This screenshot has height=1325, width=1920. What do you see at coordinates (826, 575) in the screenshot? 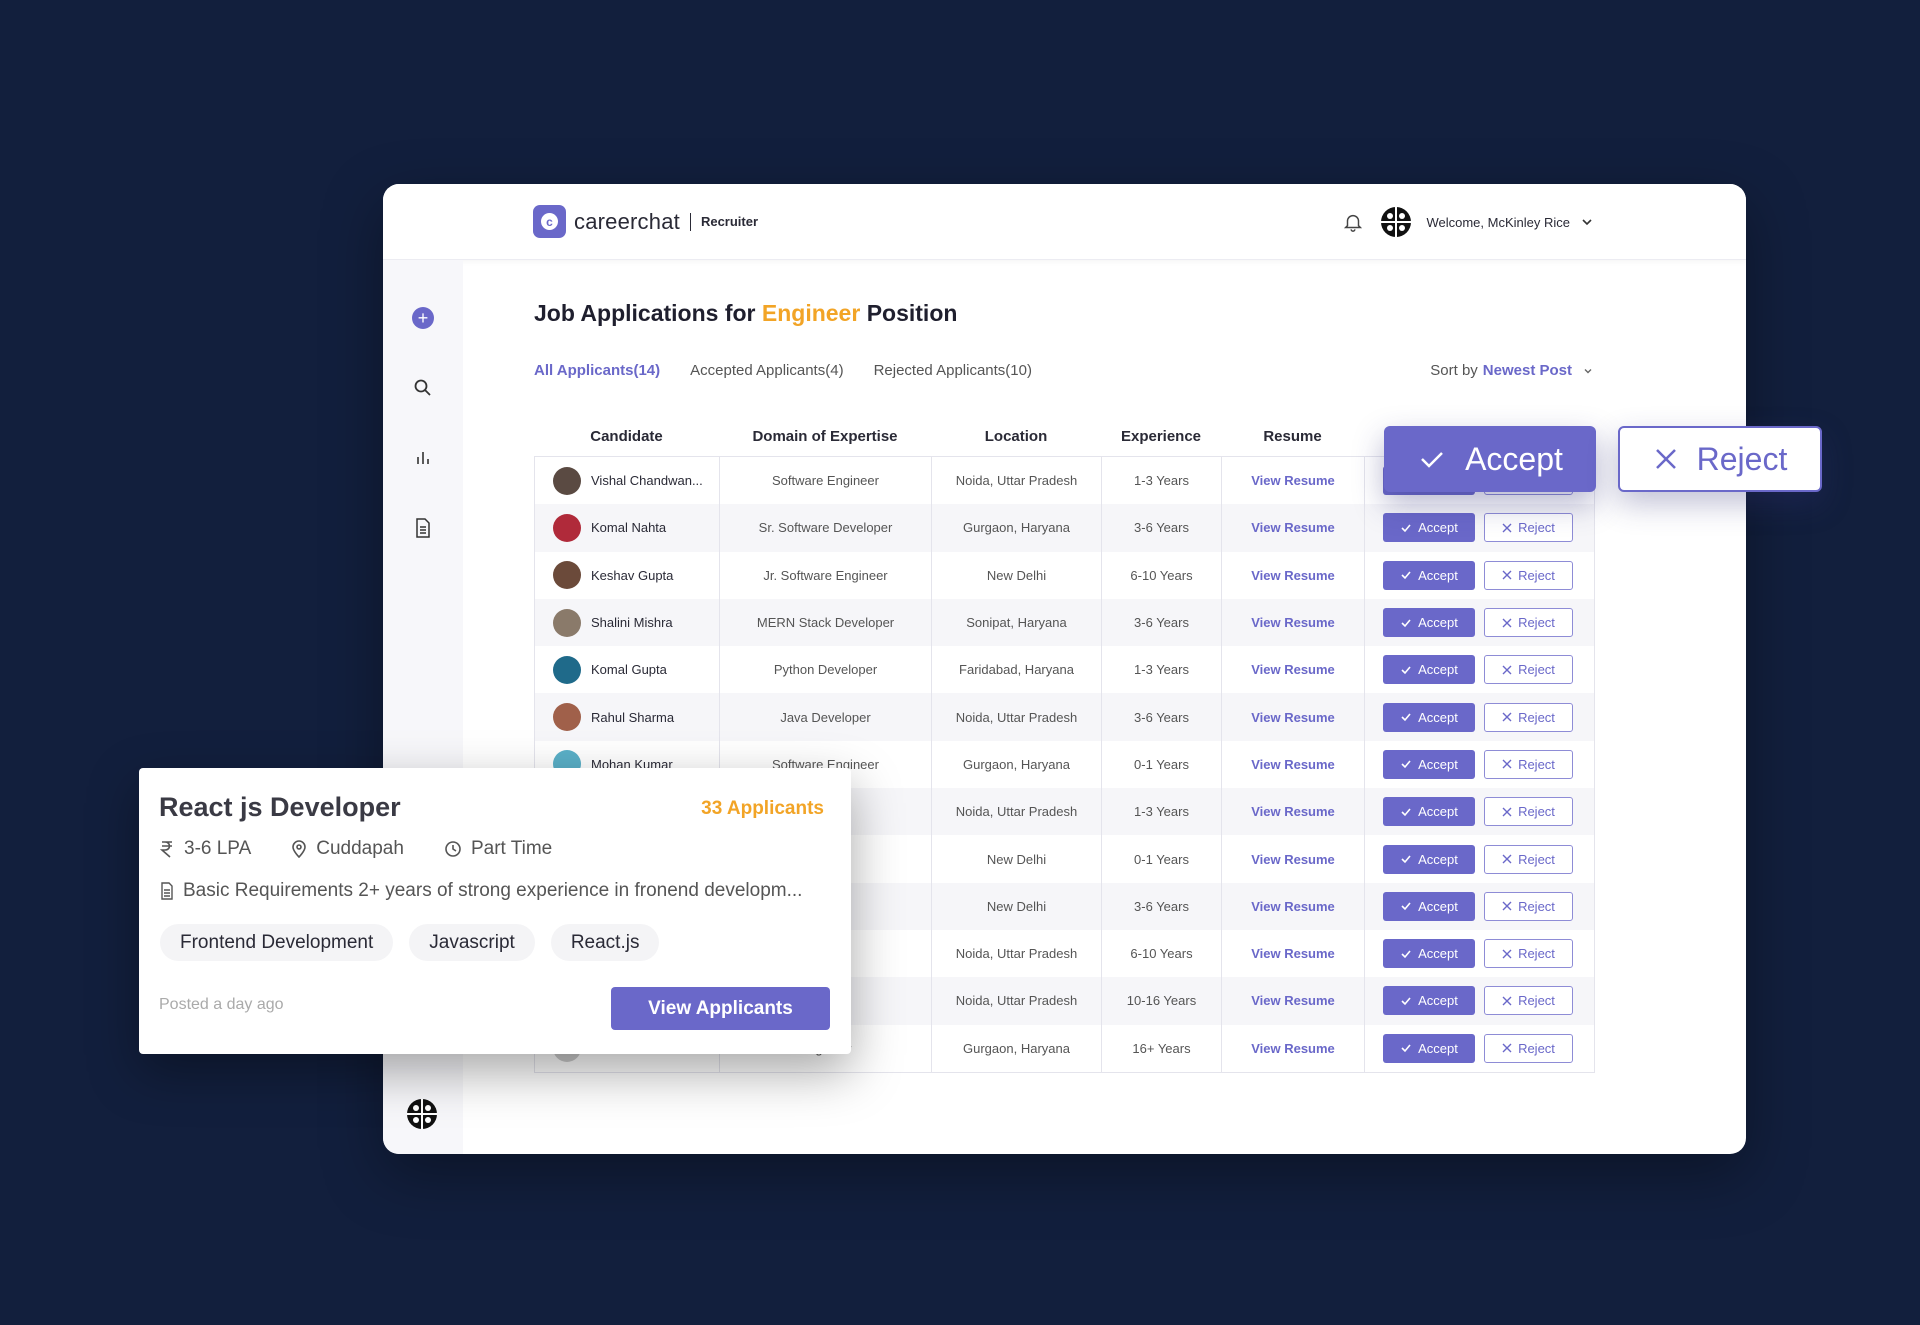
I see `domain-cell: Jr. Software Engineer` at bounding box center [826, 575].